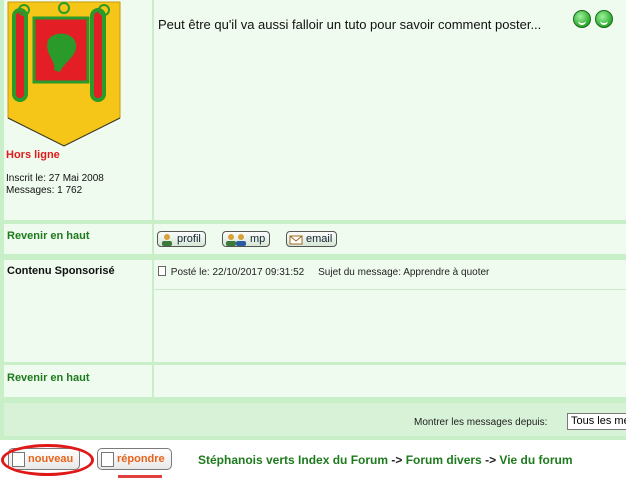 This screenshot has width=626, height=478. Describe the element at coordinates (444, 460) in the screenshot. I see `breadcrumb-forum-section: Forum divers` at that location.